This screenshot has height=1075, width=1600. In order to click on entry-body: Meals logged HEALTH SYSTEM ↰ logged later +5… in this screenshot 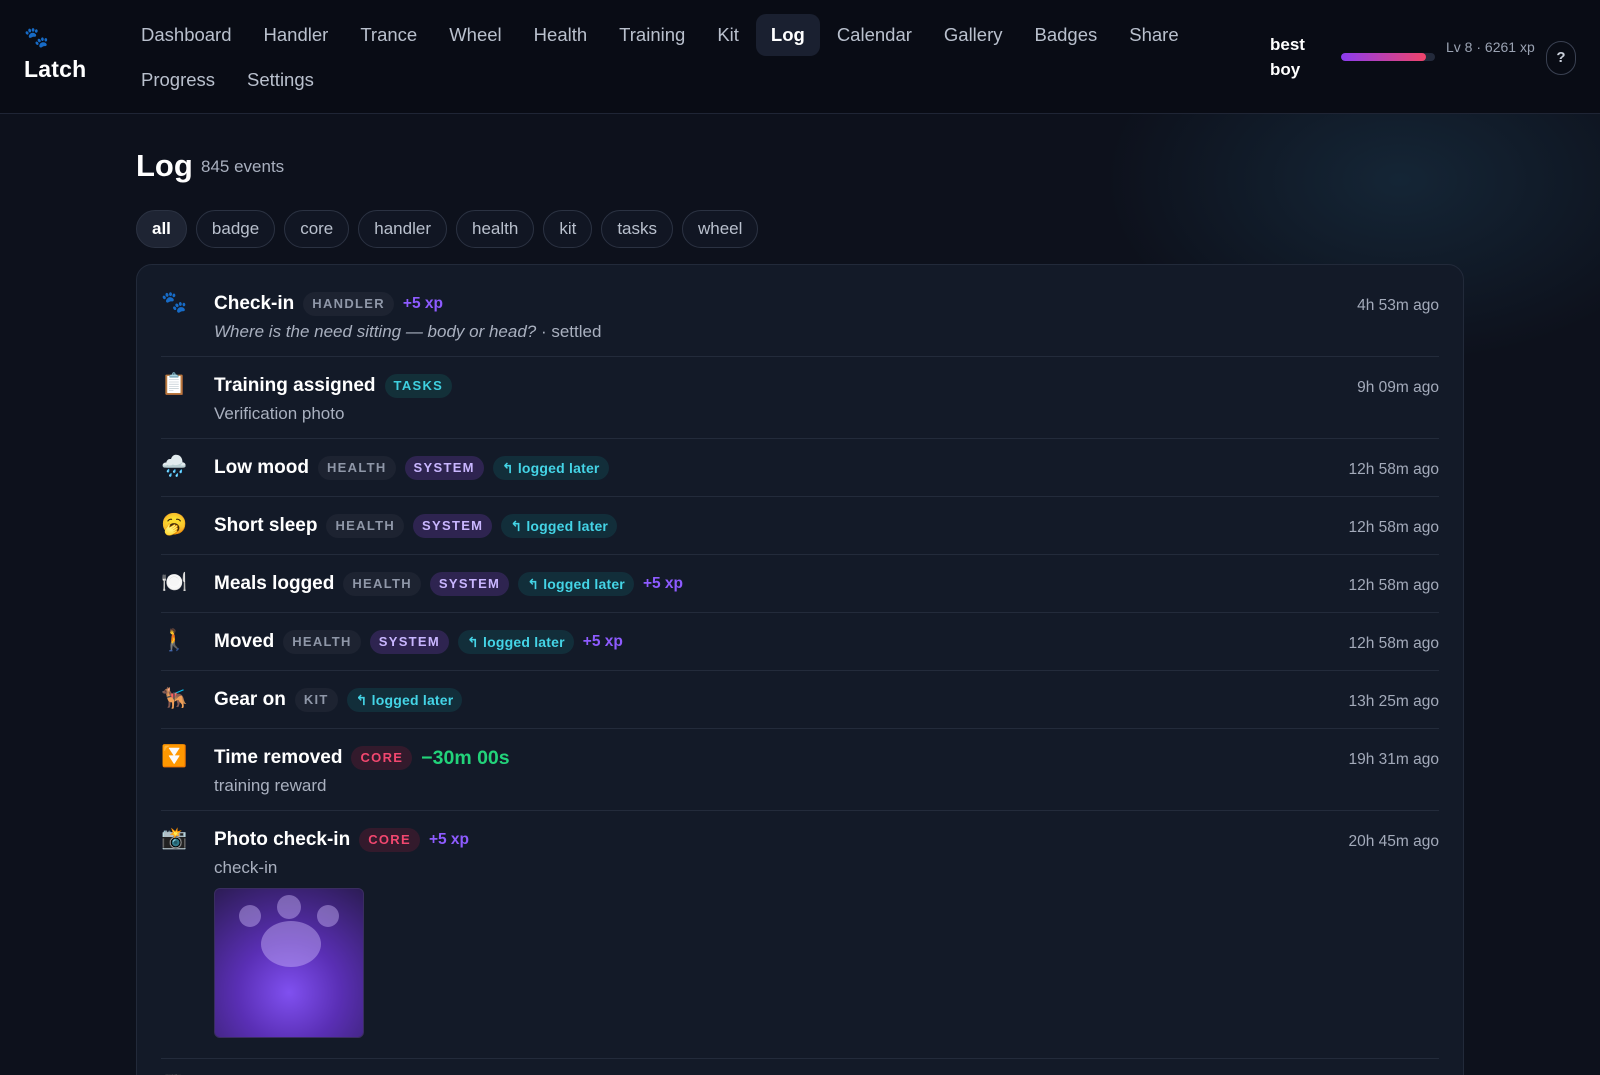, I will do `click(826, 583)`.